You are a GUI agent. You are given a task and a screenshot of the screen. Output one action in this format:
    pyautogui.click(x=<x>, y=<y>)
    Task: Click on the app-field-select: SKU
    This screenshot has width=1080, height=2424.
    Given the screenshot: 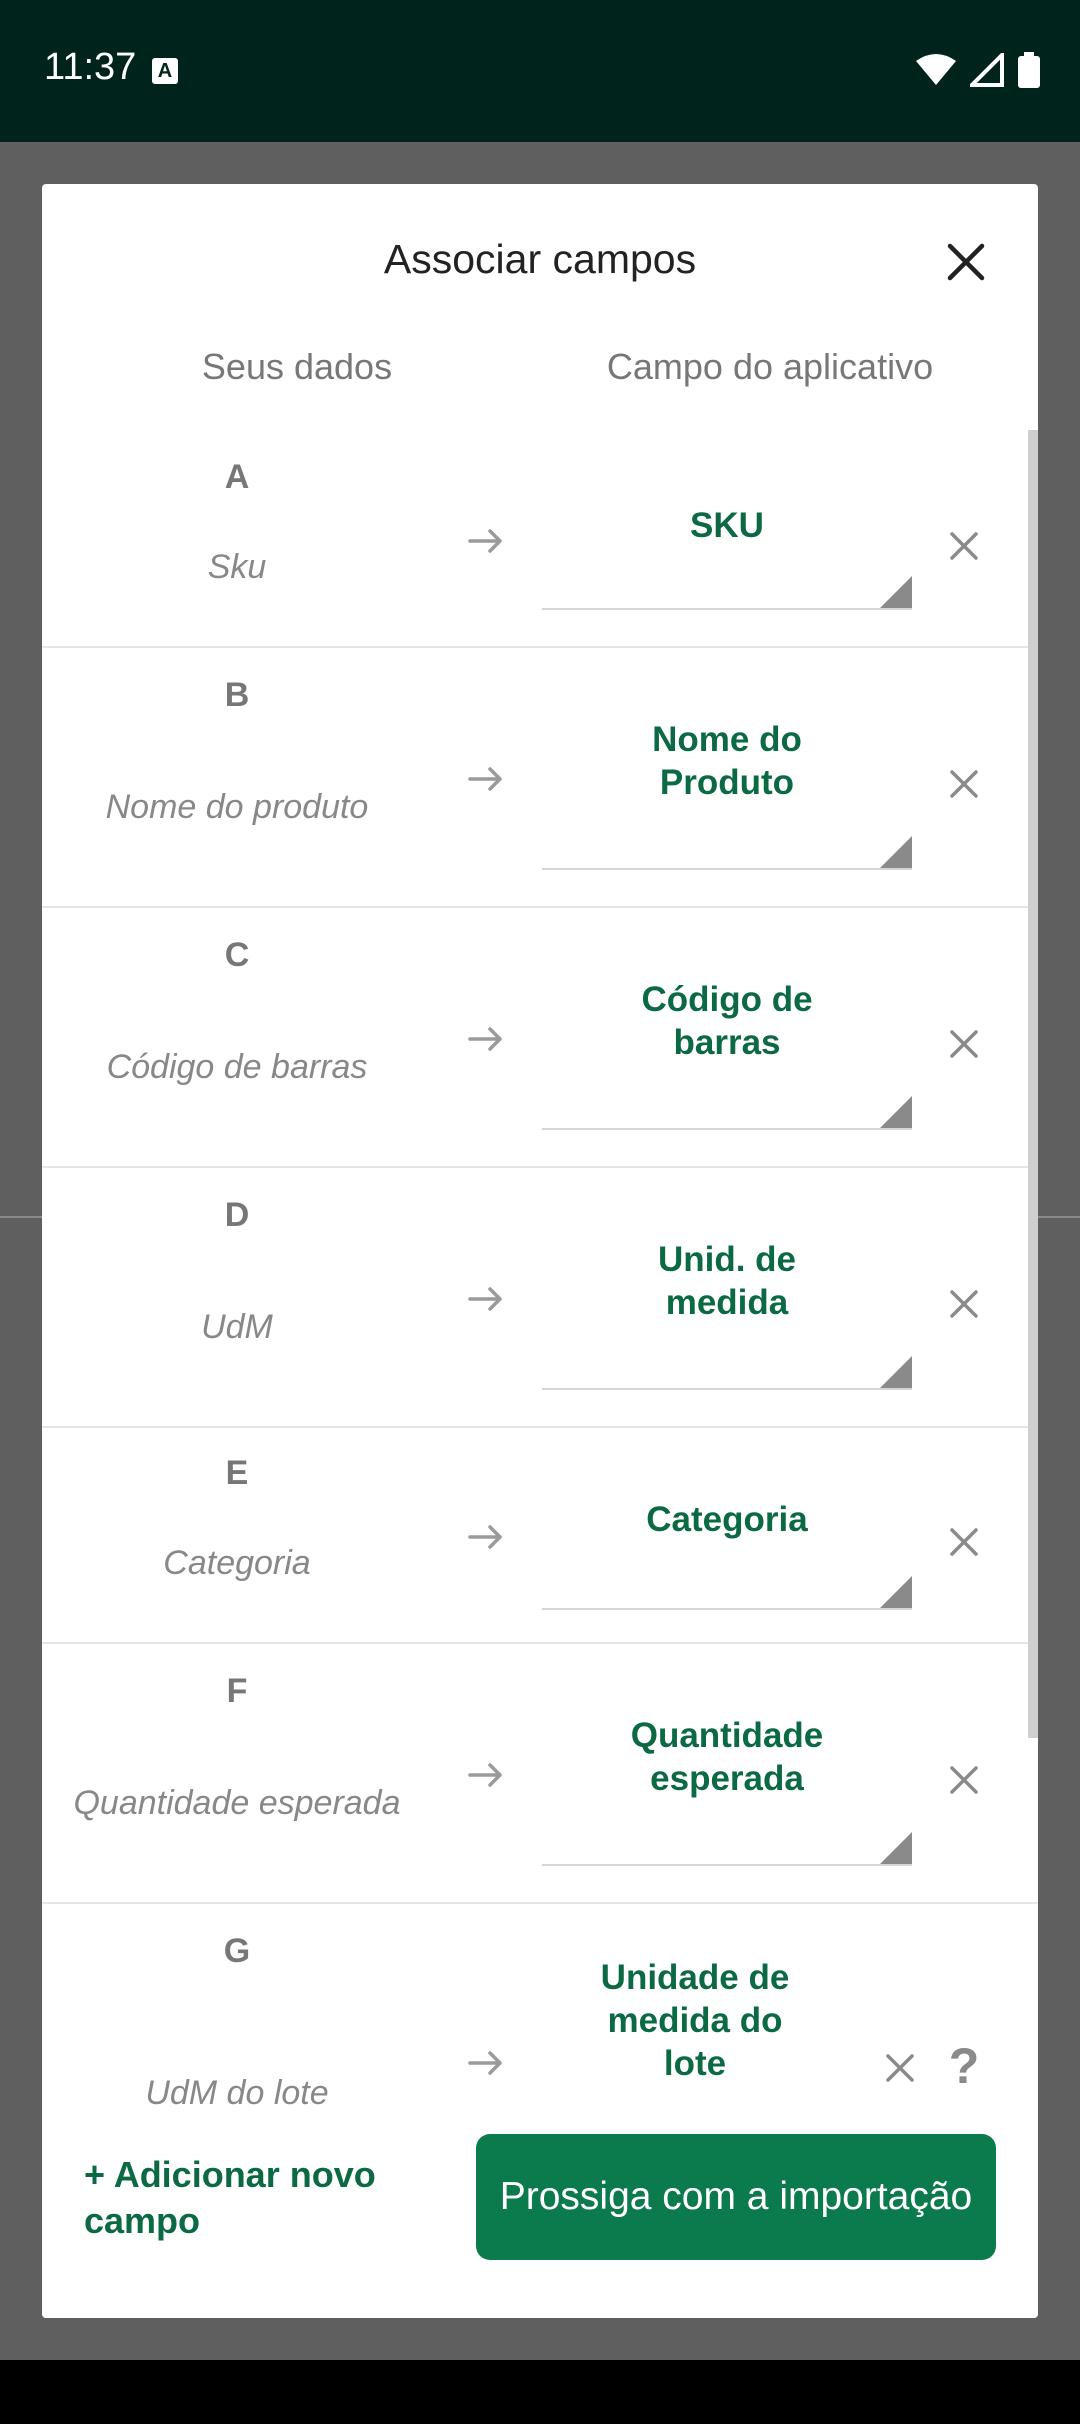 What is the action you would take?
    pyautogui.click(x=727, y=550)
    